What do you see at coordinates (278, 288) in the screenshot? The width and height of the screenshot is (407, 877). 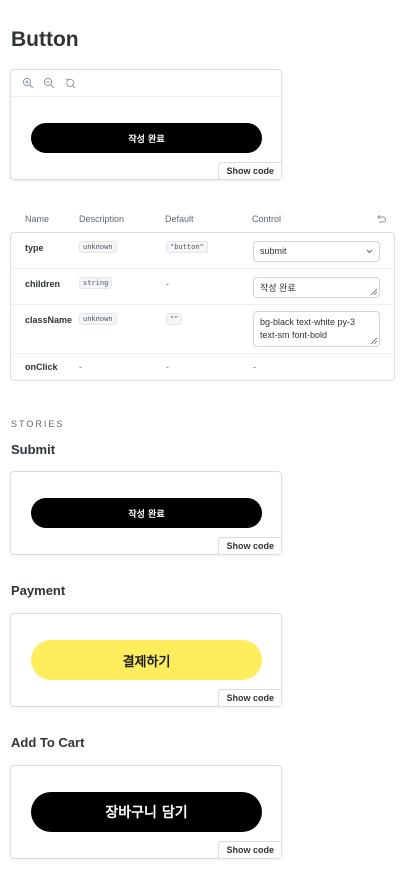 I see `children-textarea-value: 작성 완료` at bounding box center [278, 288].